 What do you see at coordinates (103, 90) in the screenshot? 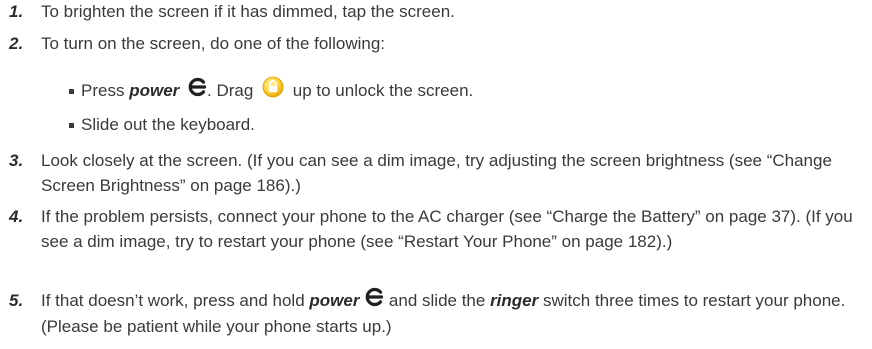
I see `bullet-text-press: Press` at bounding box center [103, 90].